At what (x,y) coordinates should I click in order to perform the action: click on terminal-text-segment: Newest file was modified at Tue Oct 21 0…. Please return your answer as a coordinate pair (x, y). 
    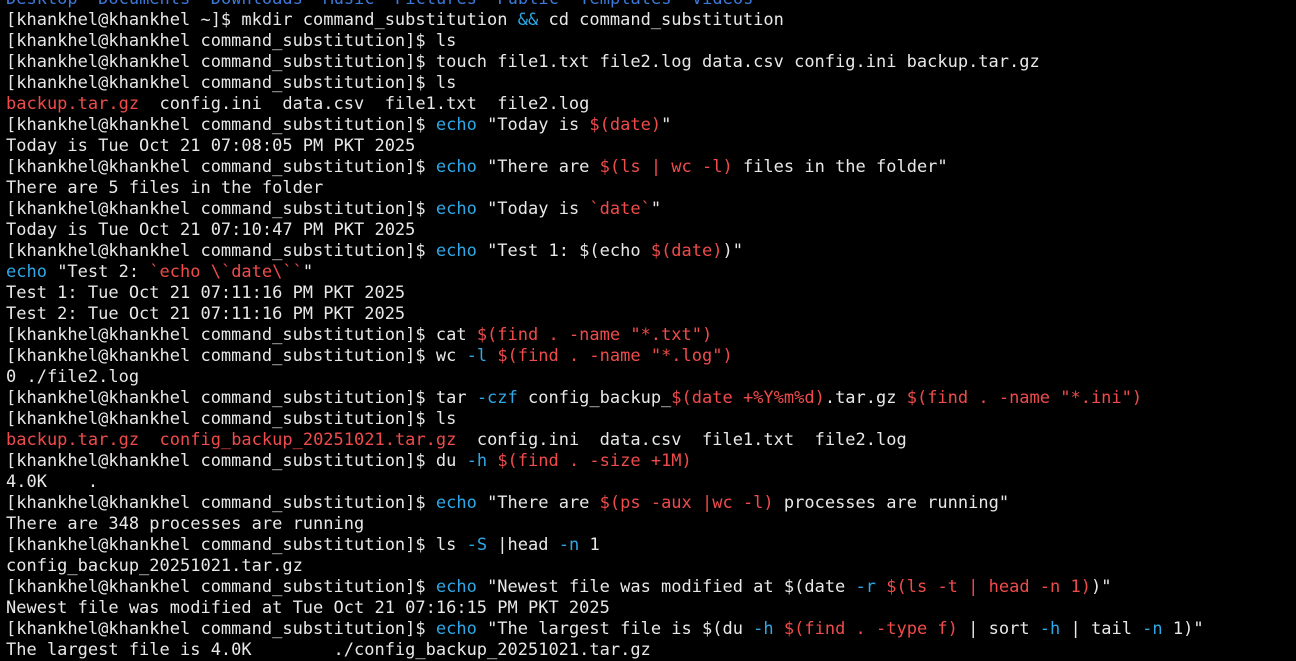
    Looking at the image, I should click on (308, 608).